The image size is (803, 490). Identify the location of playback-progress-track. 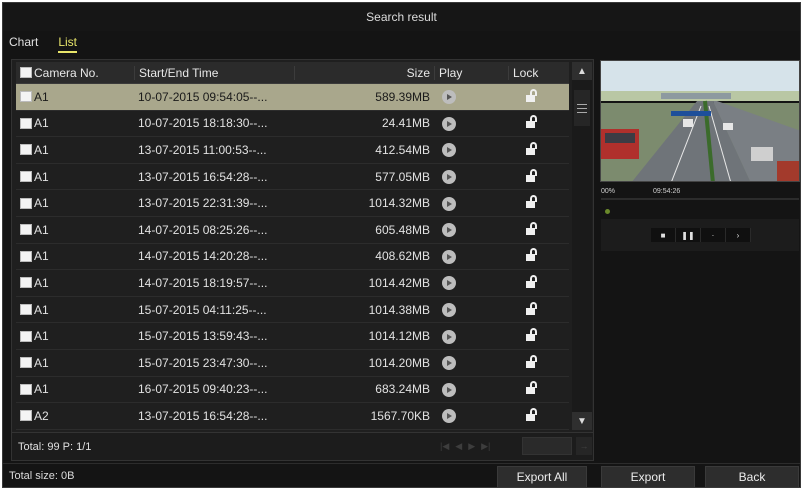
(700, 199).